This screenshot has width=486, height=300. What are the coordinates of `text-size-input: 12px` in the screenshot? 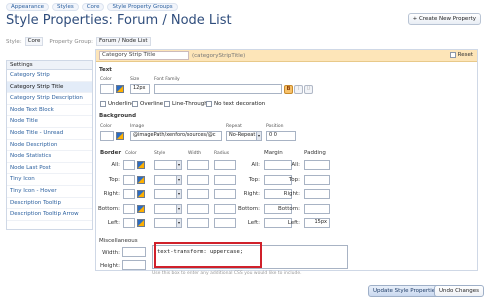 It's located at (140, 89).